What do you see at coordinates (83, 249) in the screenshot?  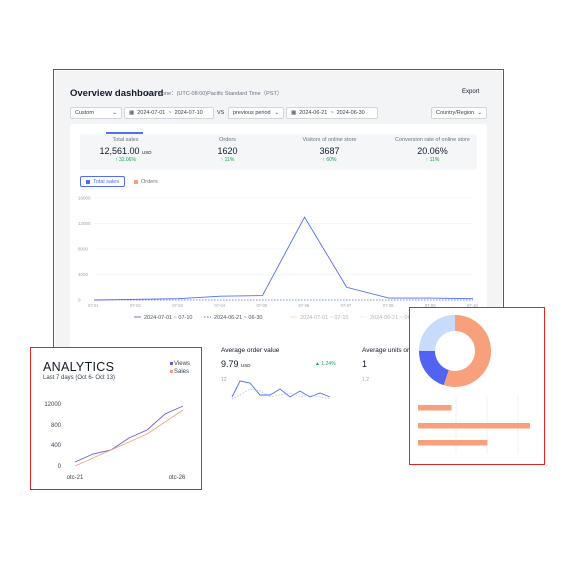 I see `y-tick-label: 8000` at bounding box center [83, 249].